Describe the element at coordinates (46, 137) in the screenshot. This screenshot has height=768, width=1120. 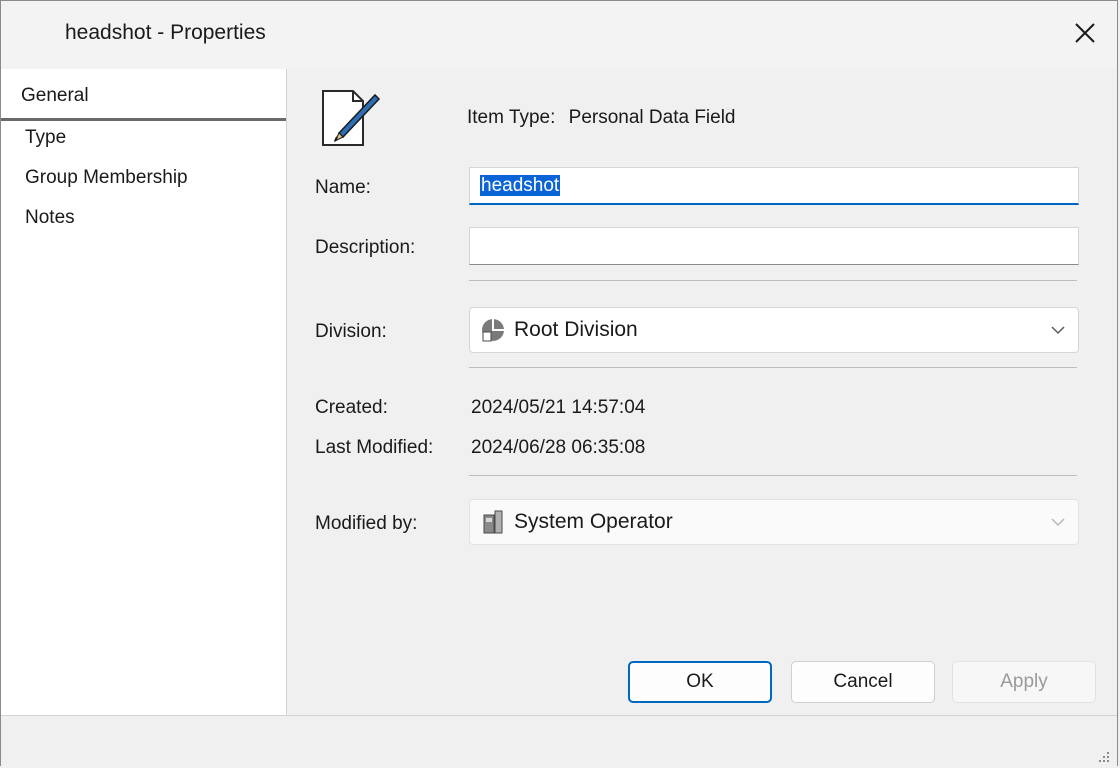
I see `sidebar-item-label: Type` at that location.